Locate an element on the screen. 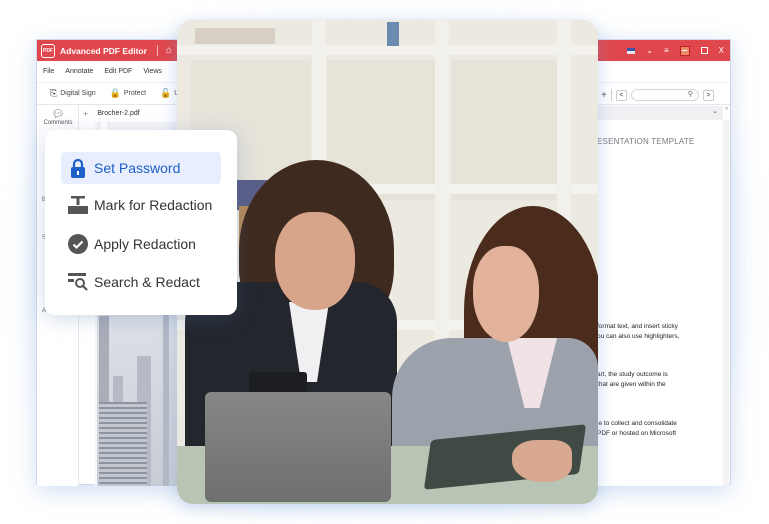  app-title: Advanced PDF Editor is located at coordinates (103, 50).